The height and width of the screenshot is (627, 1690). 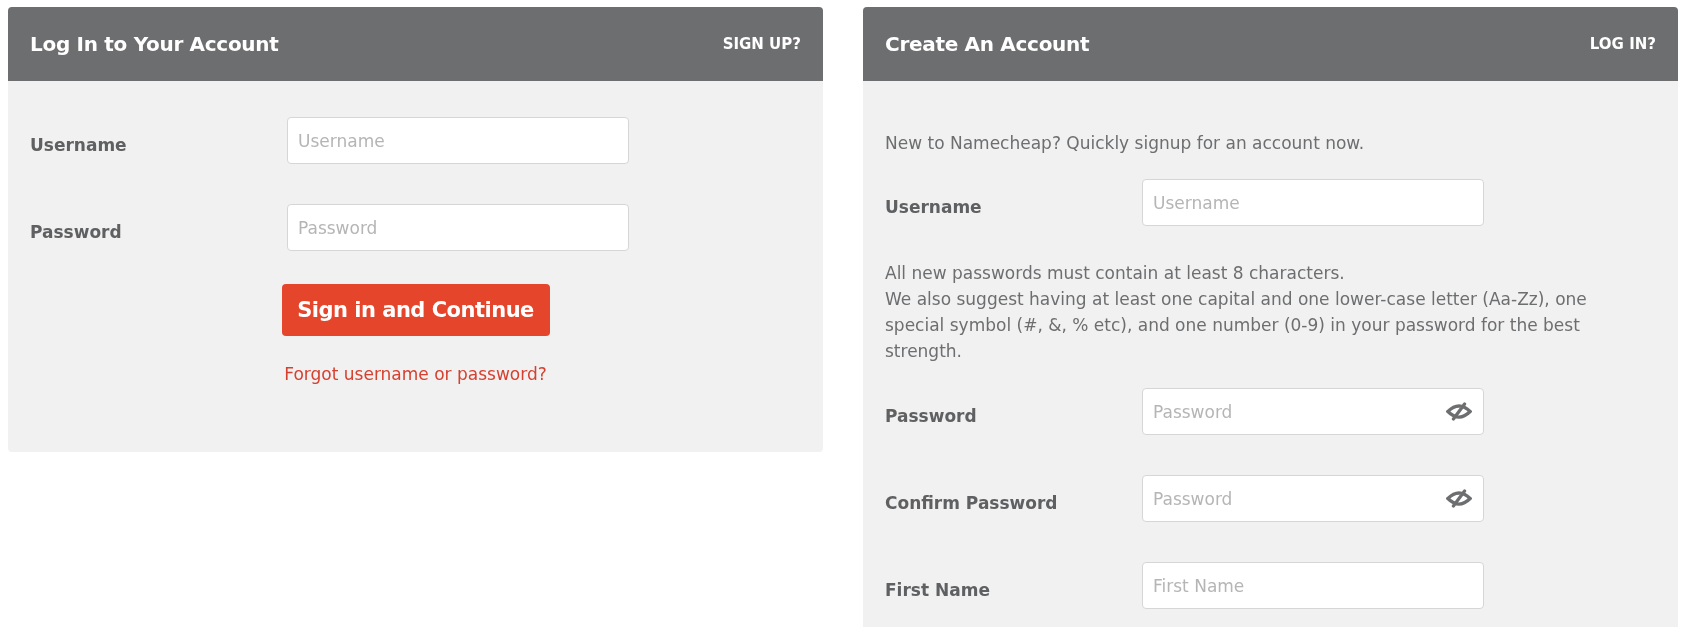 What do you see at coordinates (415, 310) in the screenshot?
I see `sign-in-button: Sign in and Continue` at bounding box center [415, 310].